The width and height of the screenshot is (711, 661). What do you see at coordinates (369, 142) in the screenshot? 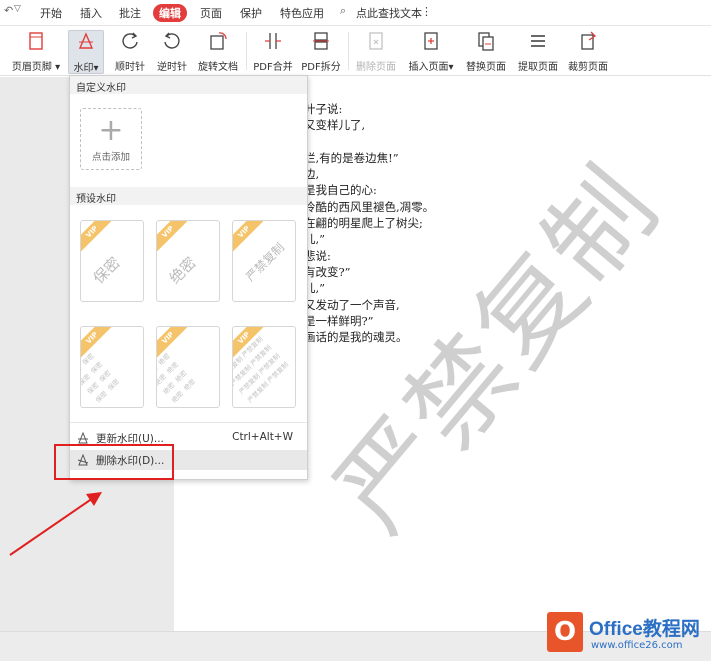
I see `text-line` at bounding box center [369, 142].